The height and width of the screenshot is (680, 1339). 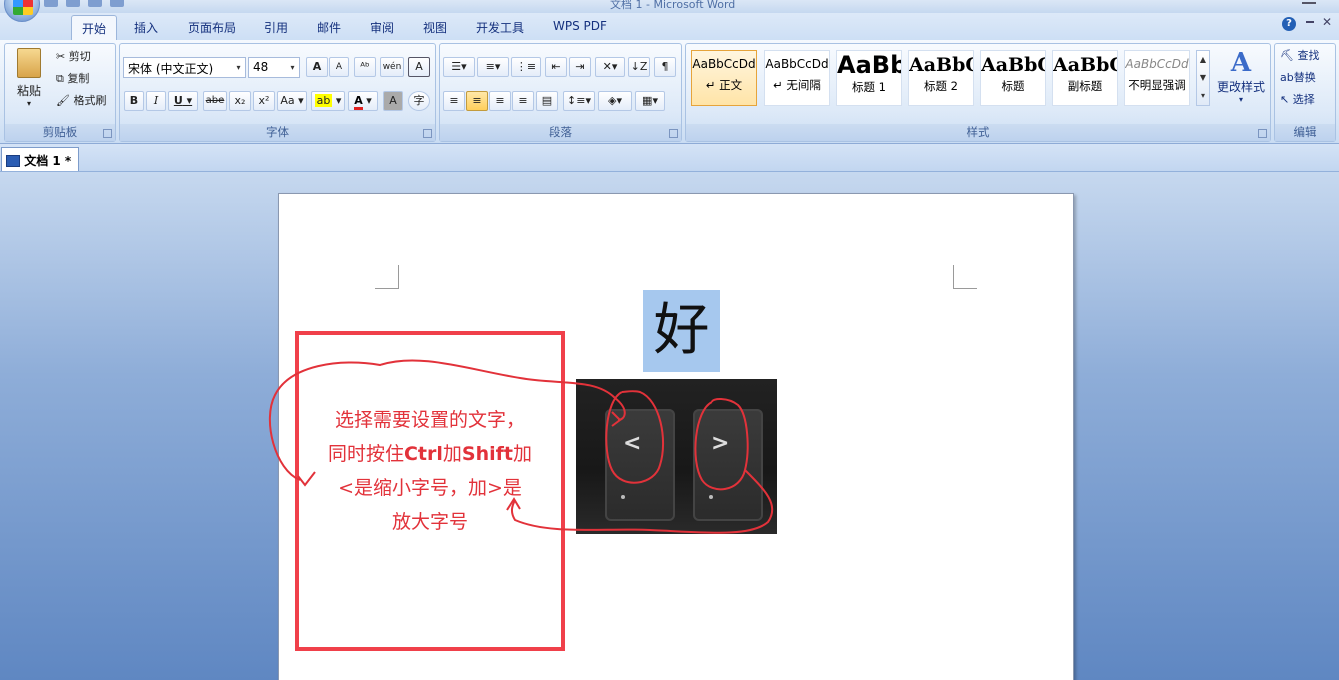 What do you see at coordinates (1241, 78) in the screenshot?
I see `change-styles-button: A 更改样式 ▾` at bounding box center [1241, 78].